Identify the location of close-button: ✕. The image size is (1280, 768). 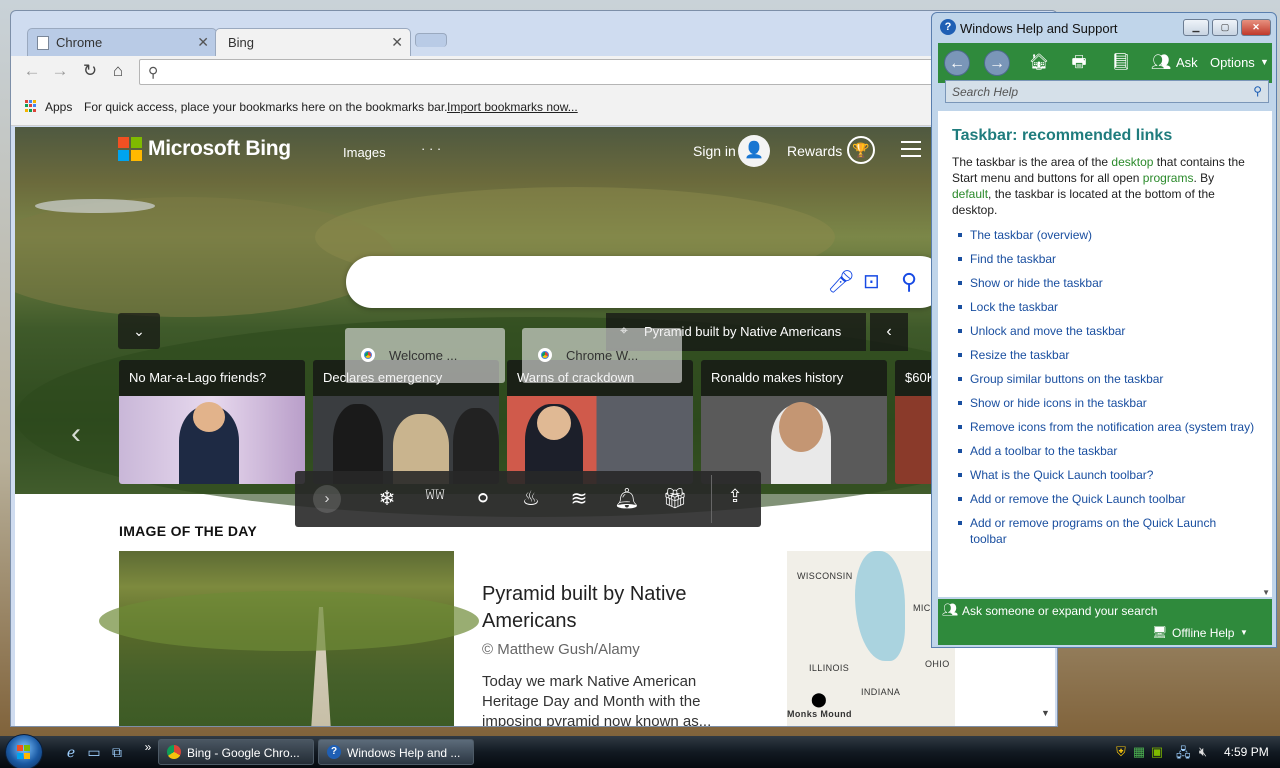
(1256, 27).